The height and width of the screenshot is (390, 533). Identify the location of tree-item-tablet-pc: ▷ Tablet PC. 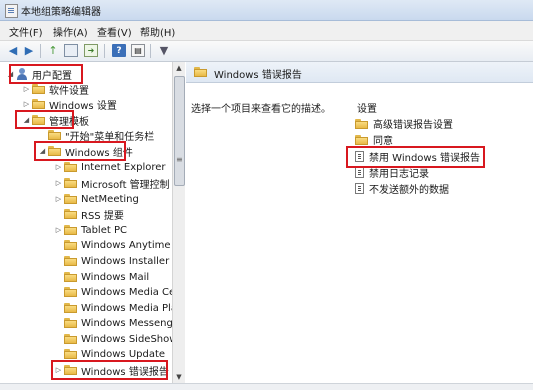
(90, 230).